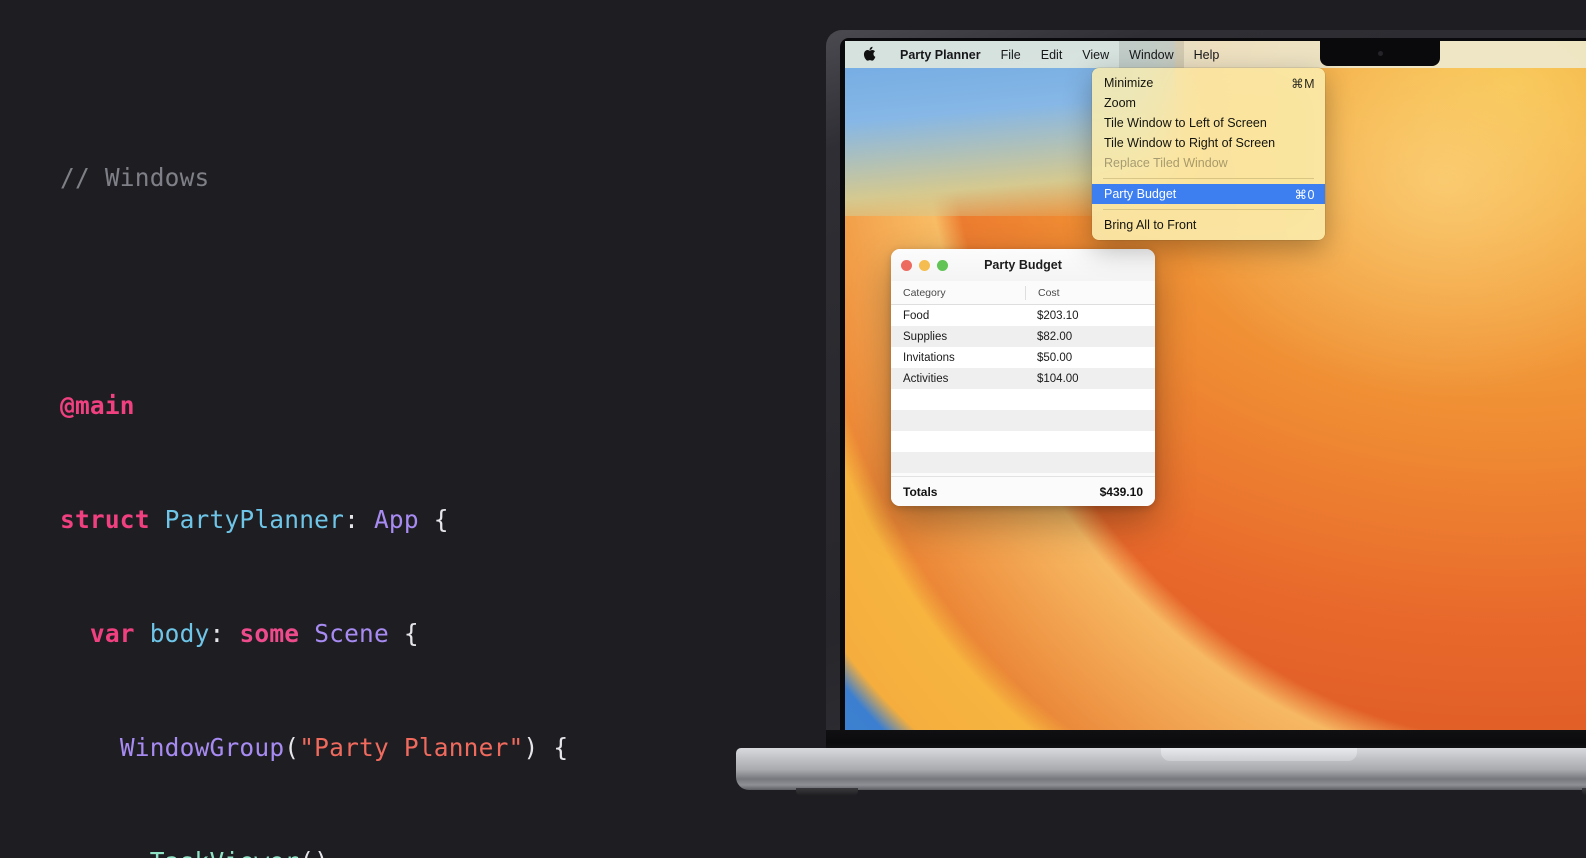  Describe the element at coordinates (1208, 194) in the screenshot. I see `menu-item-party-budget: Party Budget ⌘0` at that location.